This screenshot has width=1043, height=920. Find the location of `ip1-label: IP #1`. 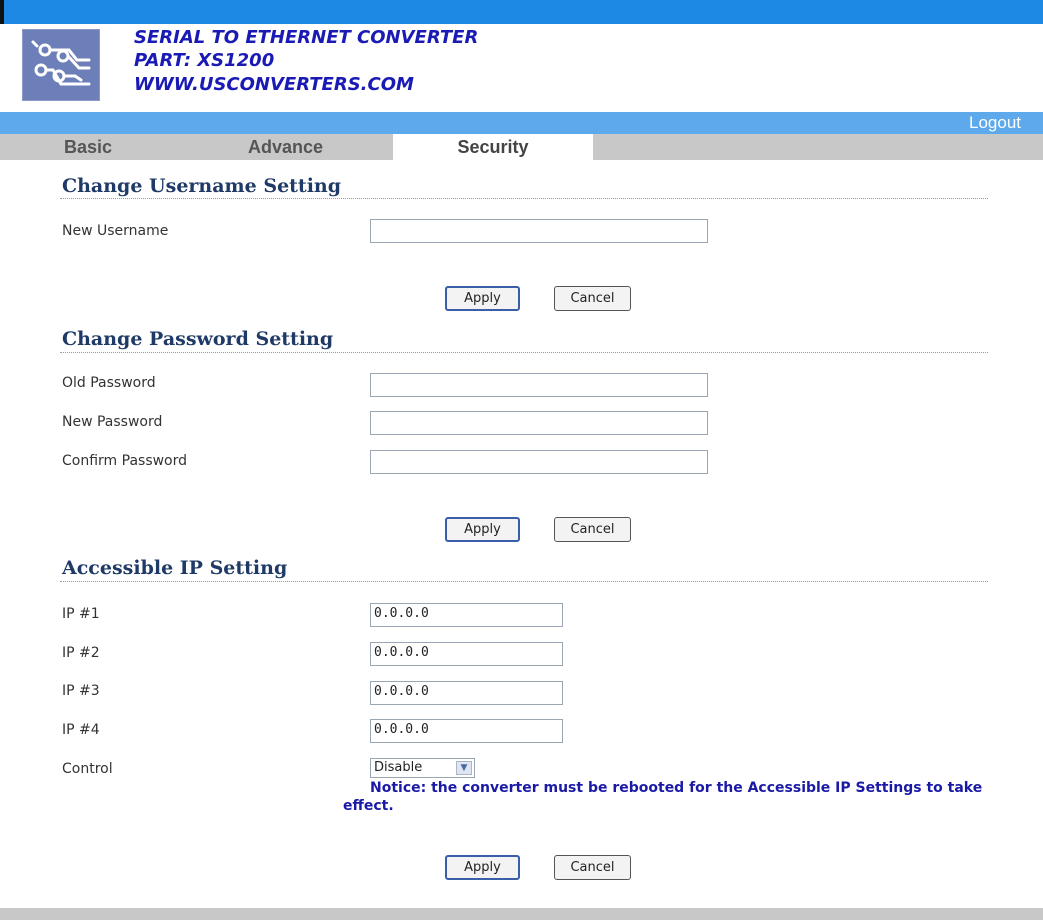

ip1-label: IP #1 is located at coordinates (81, 614).